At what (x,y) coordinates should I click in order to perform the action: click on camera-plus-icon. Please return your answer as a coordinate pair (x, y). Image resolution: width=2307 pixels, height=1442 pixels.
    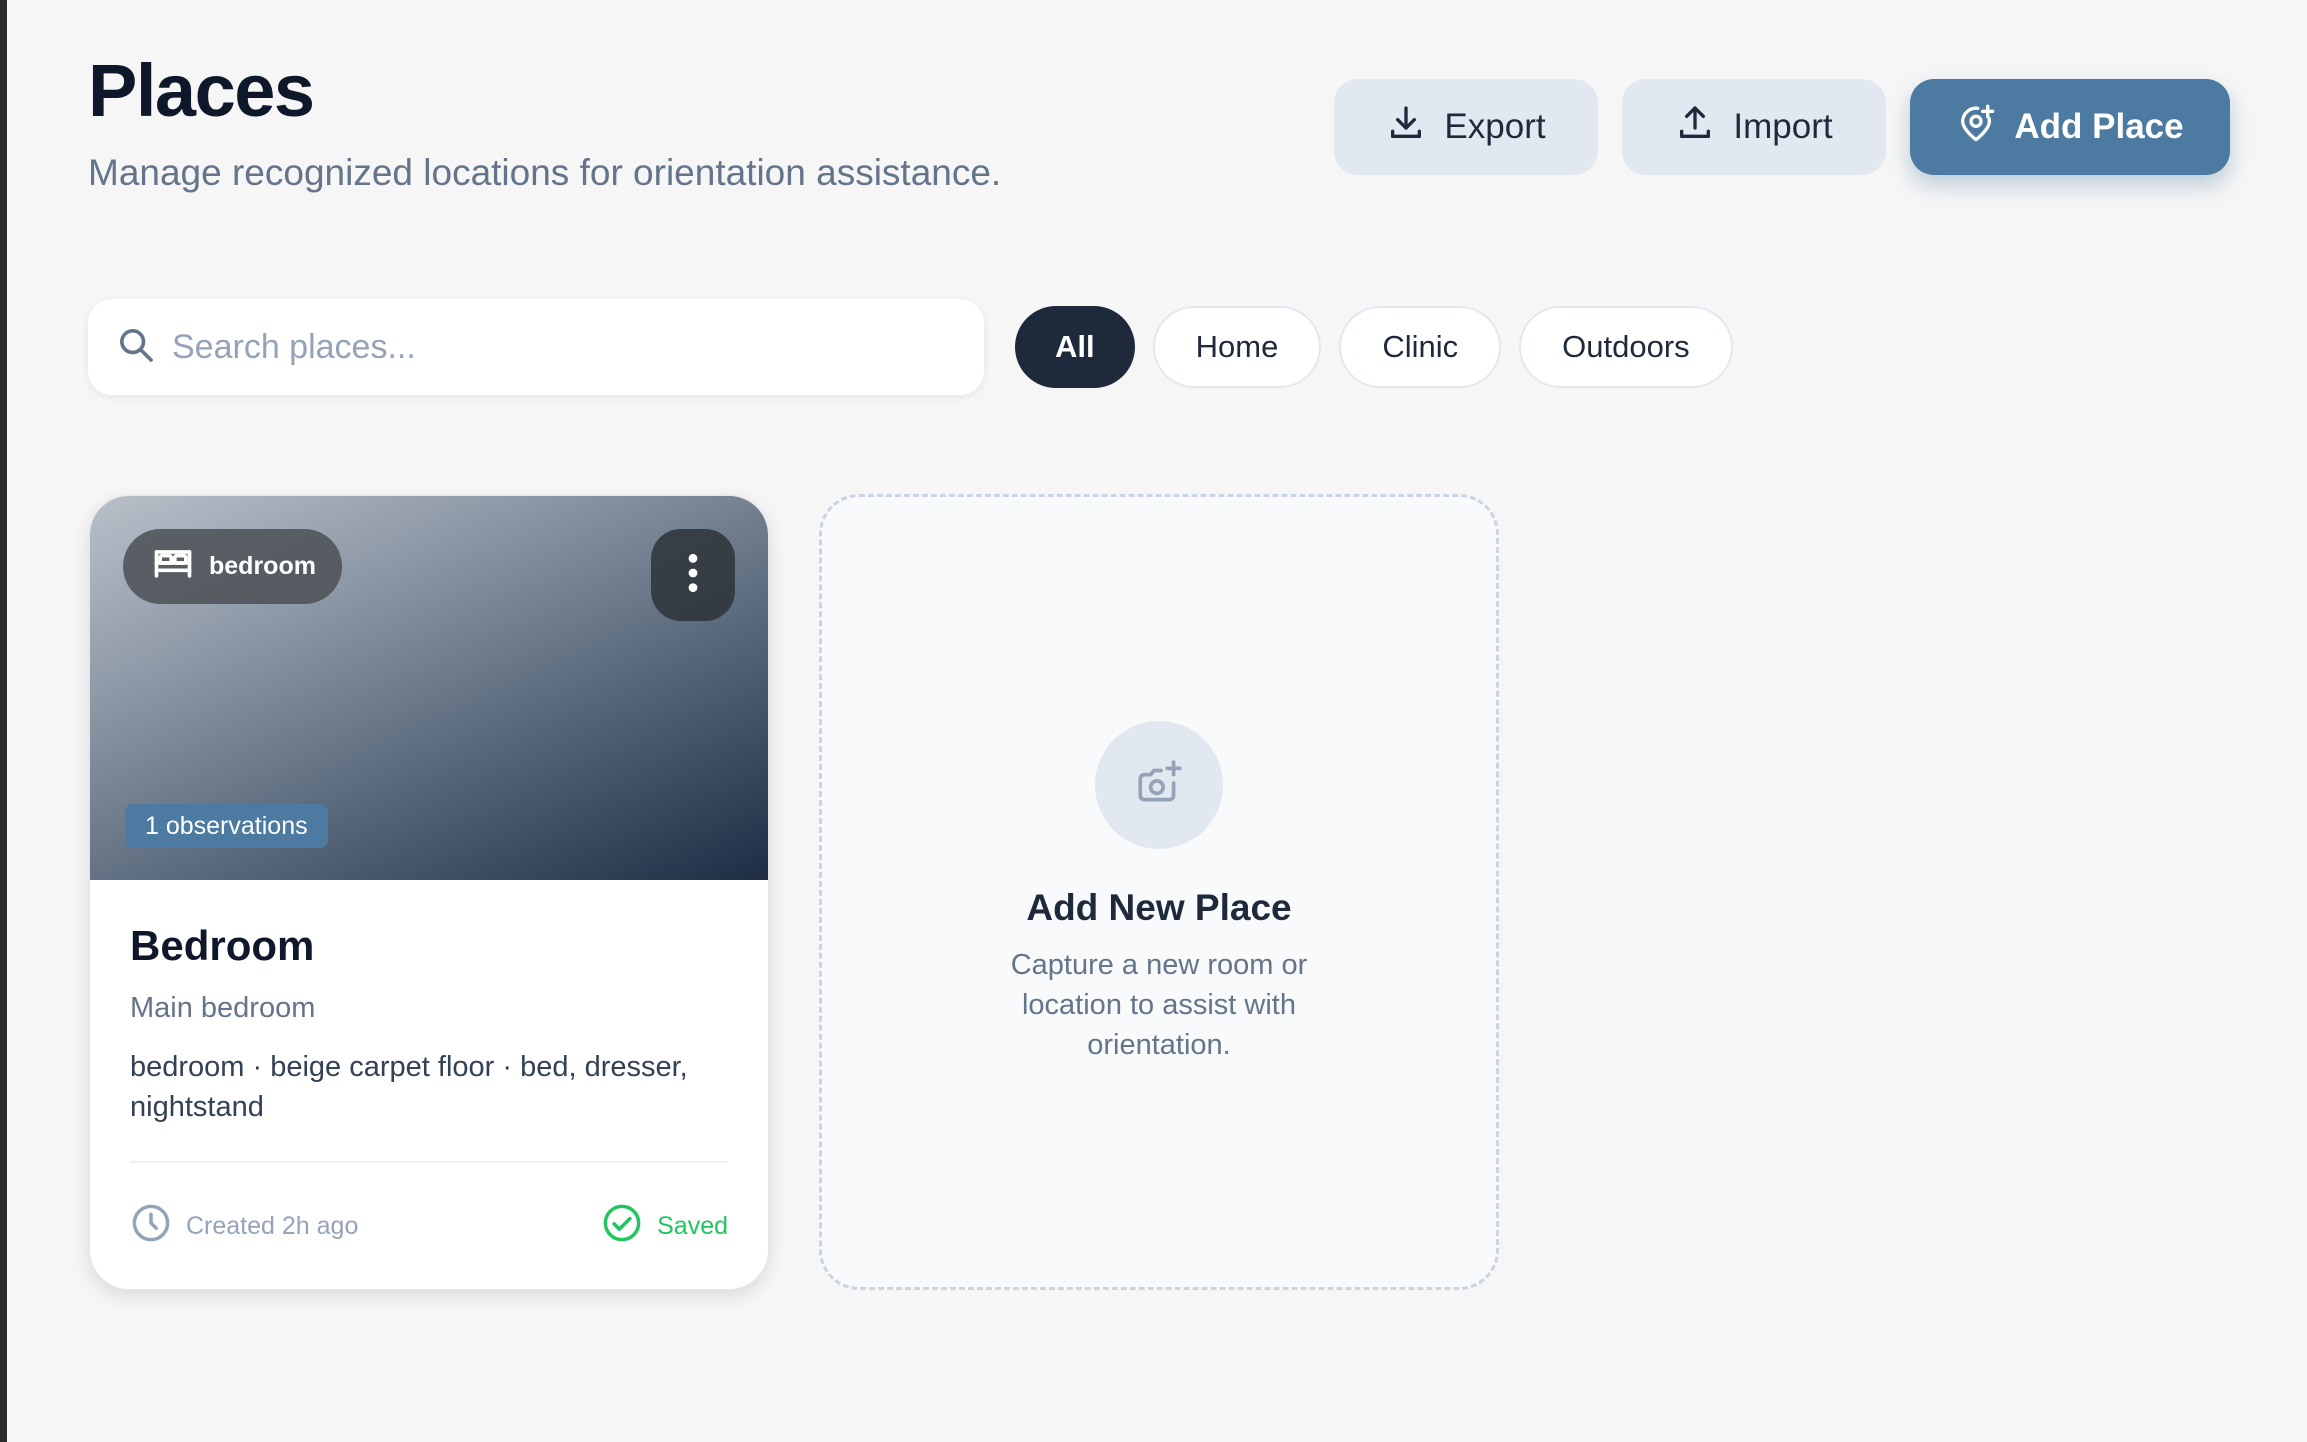
    Looking at the image, I should click on (1159, 785).